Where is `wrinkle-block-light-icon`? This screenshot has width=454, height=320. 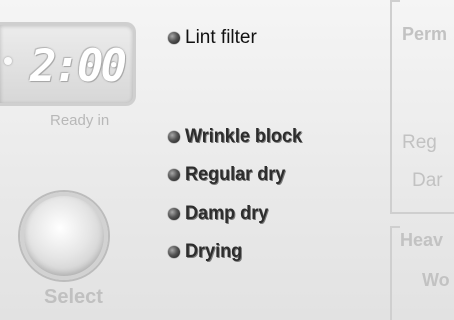
wrinkle-block-light-icon is located at coordinates (174, 137).